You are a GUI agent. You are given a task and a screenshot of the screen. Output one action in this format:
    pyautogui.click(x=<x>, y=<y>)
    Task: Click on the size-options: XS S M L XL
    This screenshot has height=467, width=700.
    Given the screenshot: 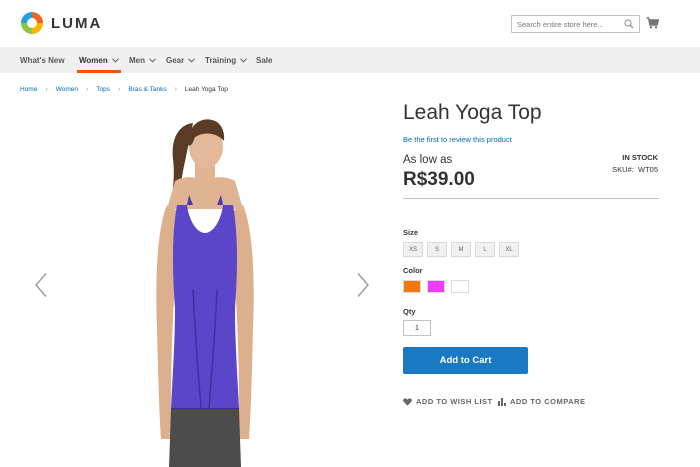 What is the action you would take?
    pyautogui.click(x=463, y=249)
    